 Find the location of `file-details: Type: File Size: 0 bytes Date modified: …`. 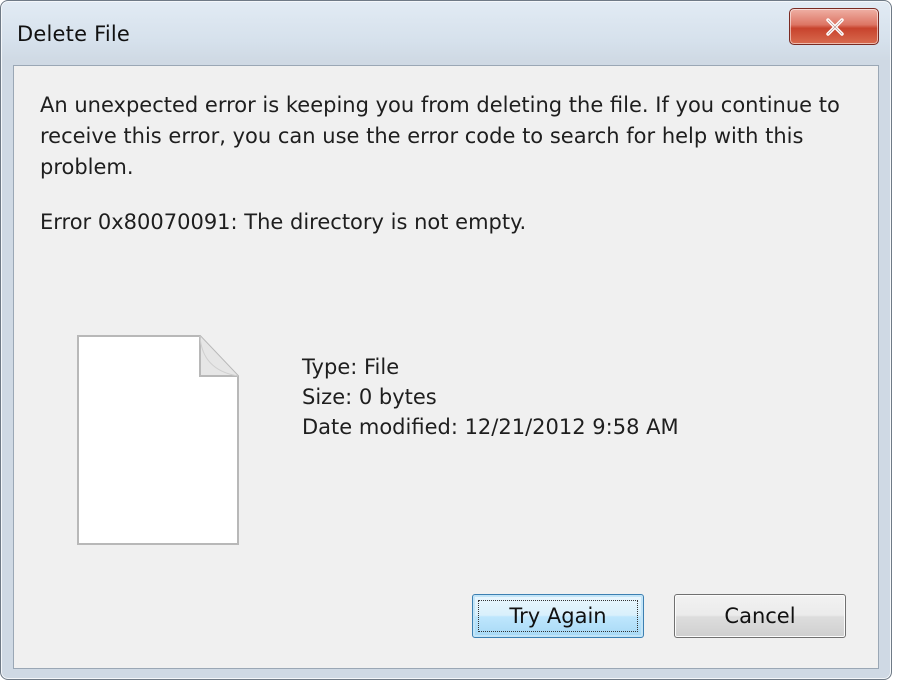

file-details: Type: File Size: 0 bytes Date modified: … is located at coordinates (490, 397).